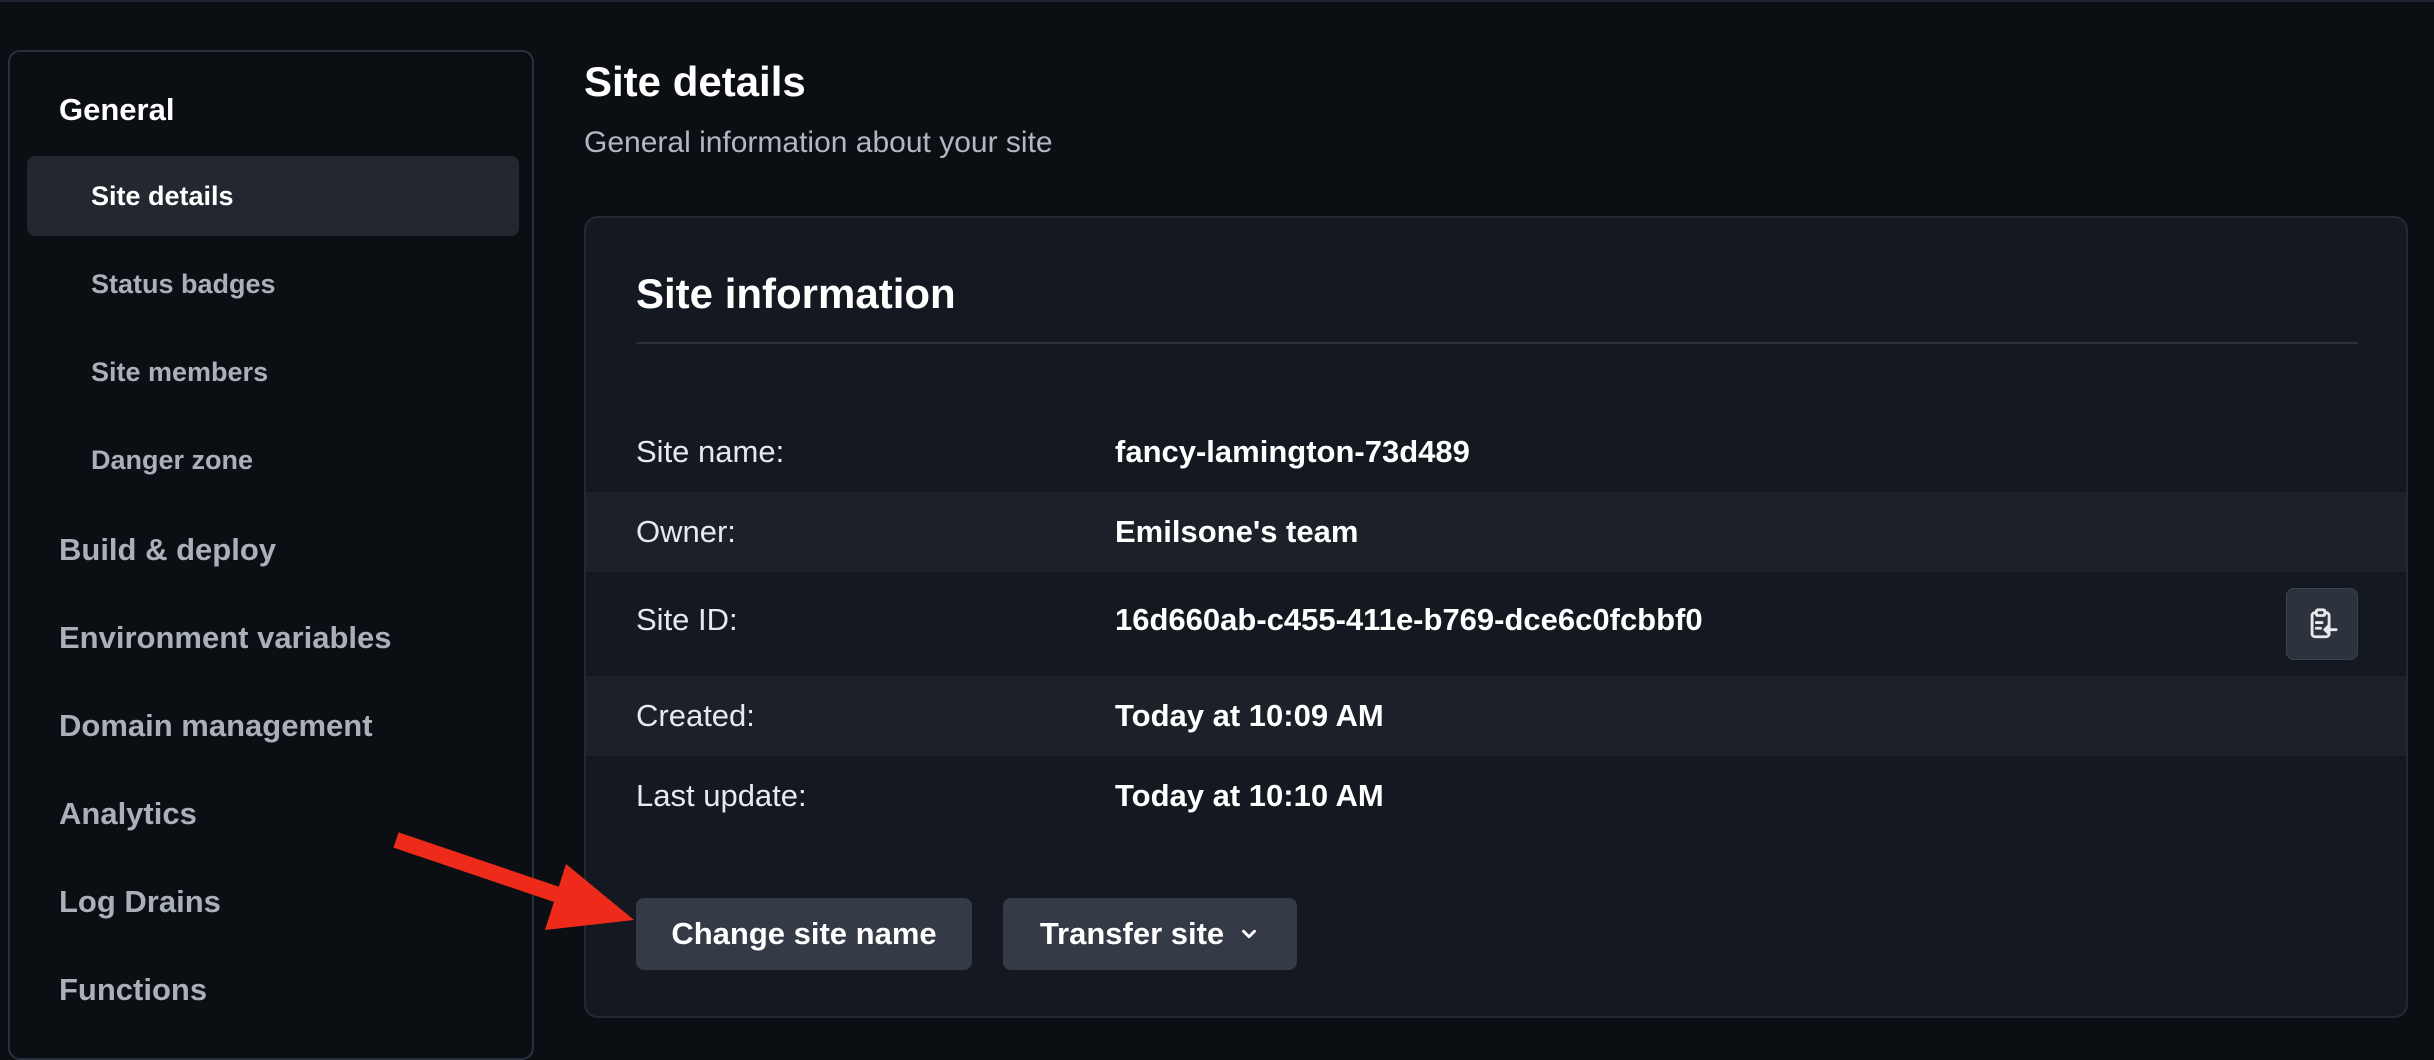  I want to click on clipboard-copy-icon, so click(2324, 623).